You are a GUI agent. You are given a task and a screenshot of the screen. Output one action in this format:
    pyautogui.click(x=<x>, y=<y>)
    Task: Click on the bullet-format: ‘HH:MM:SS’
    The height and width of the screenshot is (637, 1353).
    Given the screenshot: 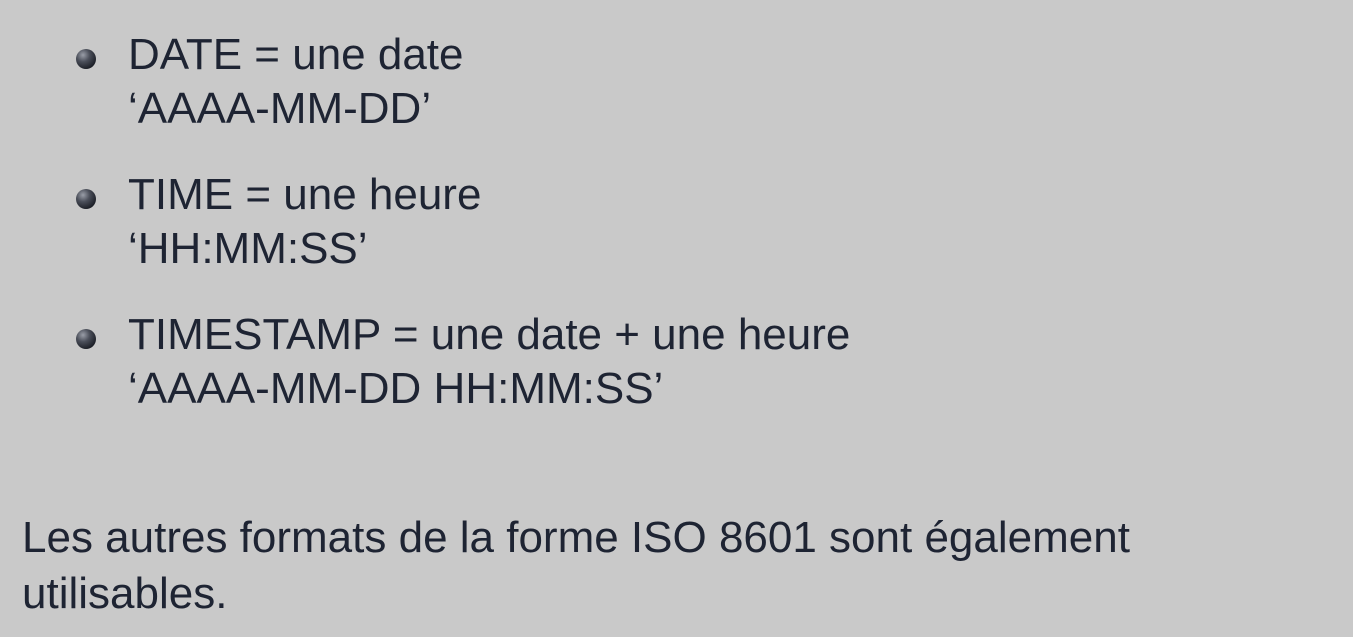 What is the action you would take?
    pyautogui.click(x=248, y=248)
    